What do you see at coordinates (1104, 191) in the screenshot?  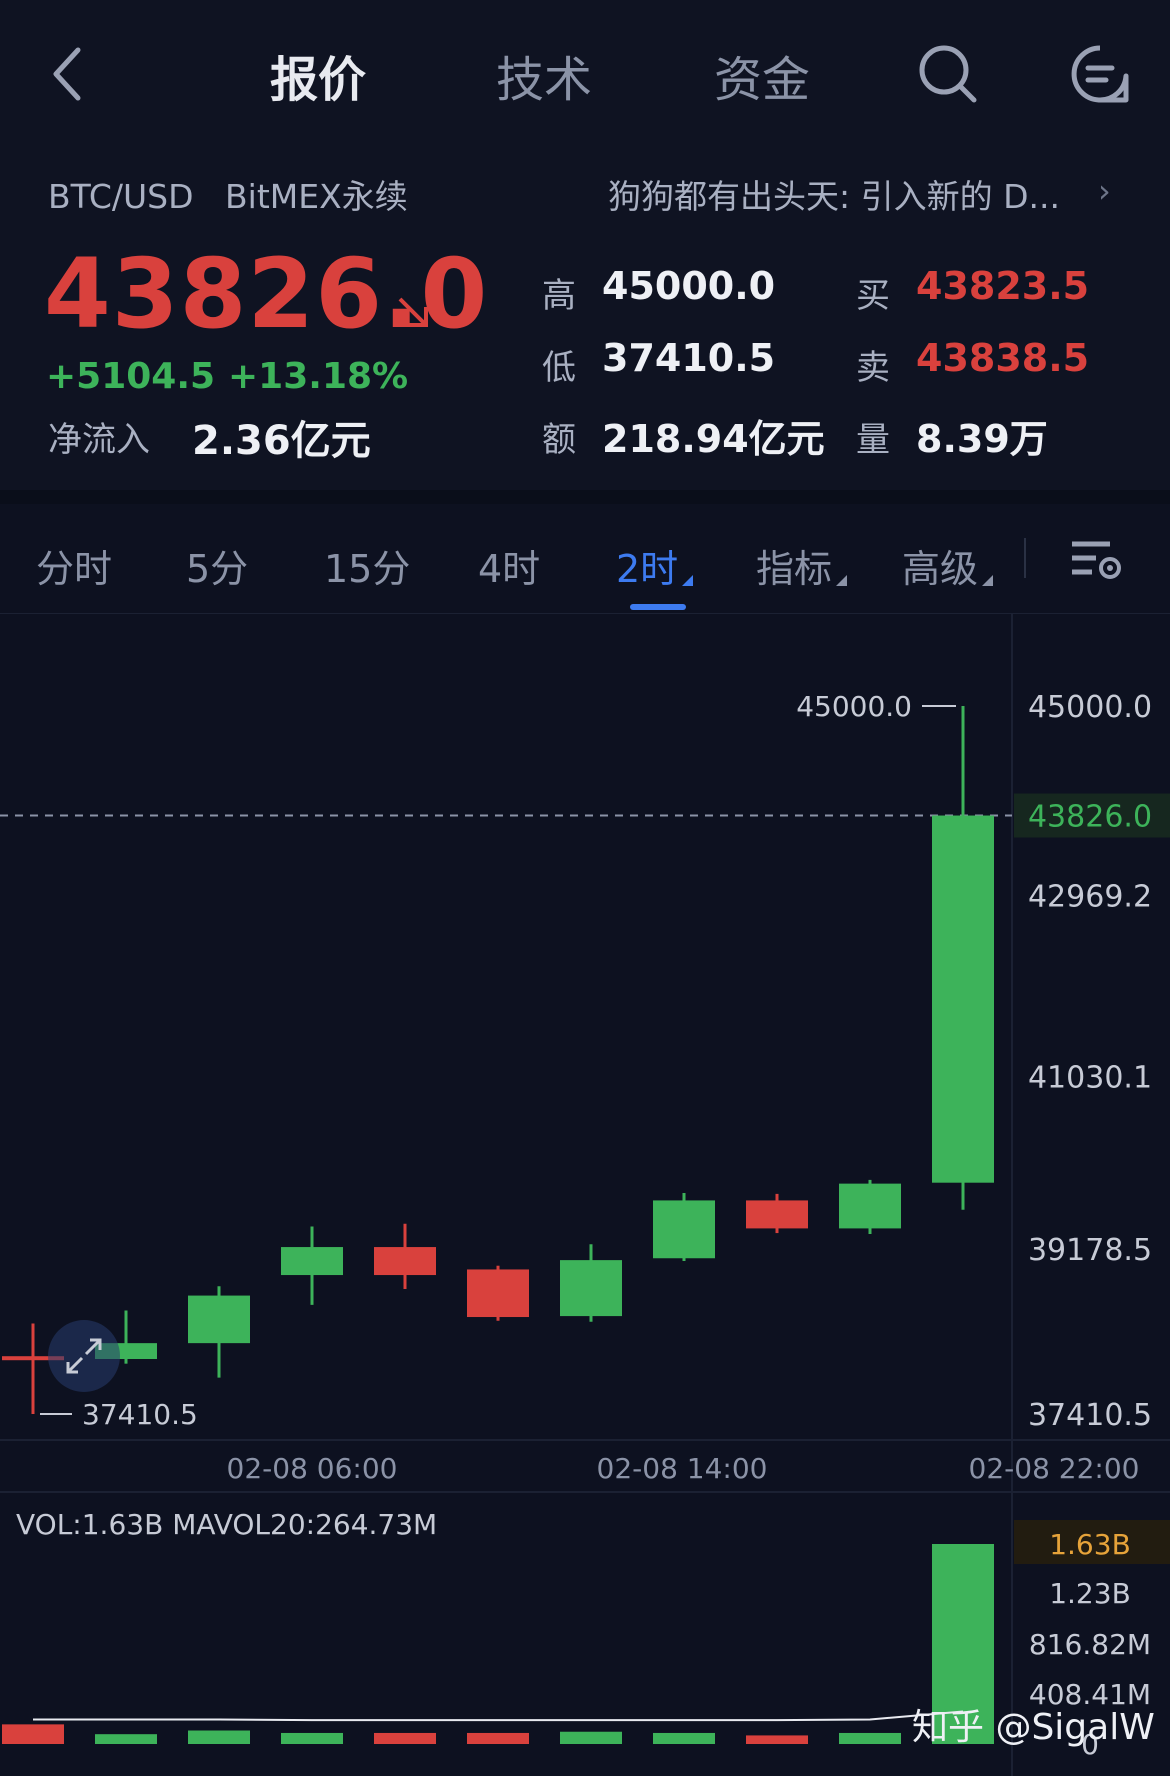 I see `chevron-right-icon: ›` at bounding box center [1104, 191].